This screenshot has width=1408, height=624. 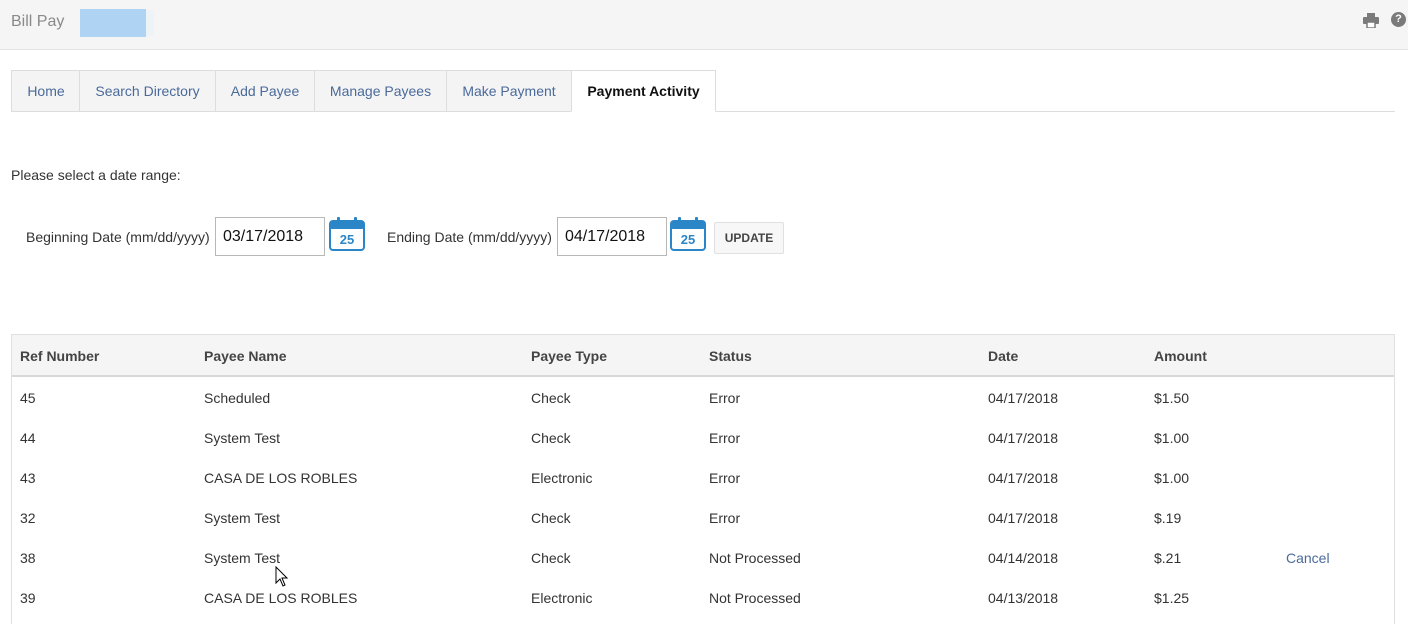 I want to click on column-status: Status, so click(x=730, y=356).